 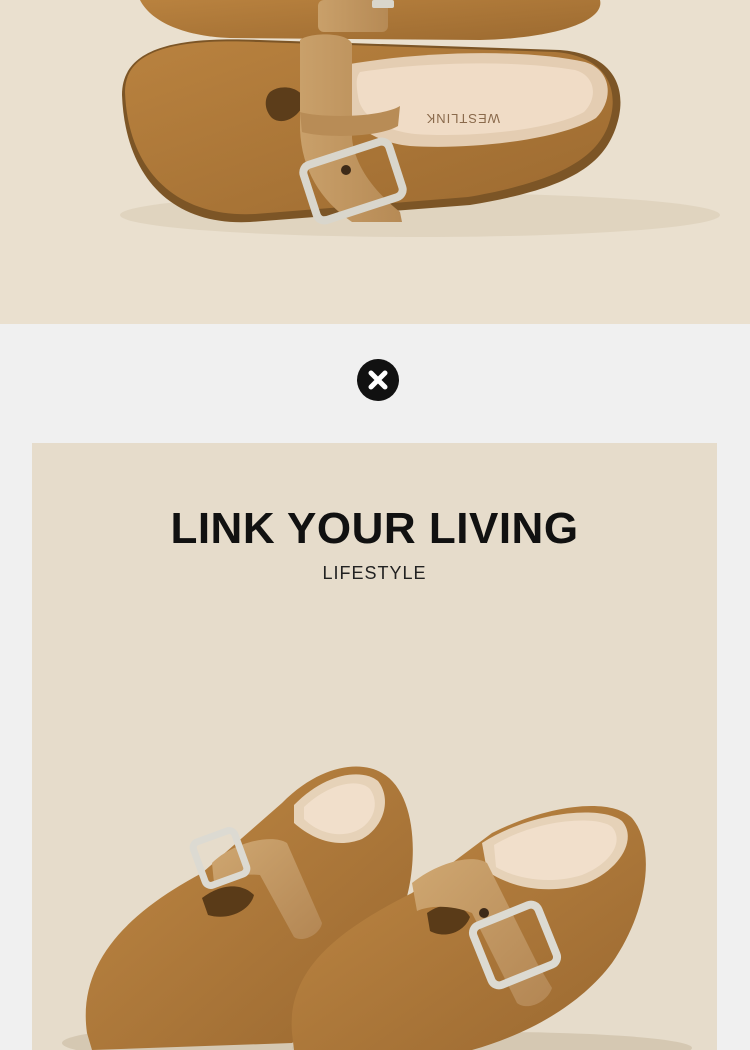 I want to click on insole-brand-text: WESTLINK, so click(x=463, y=118).